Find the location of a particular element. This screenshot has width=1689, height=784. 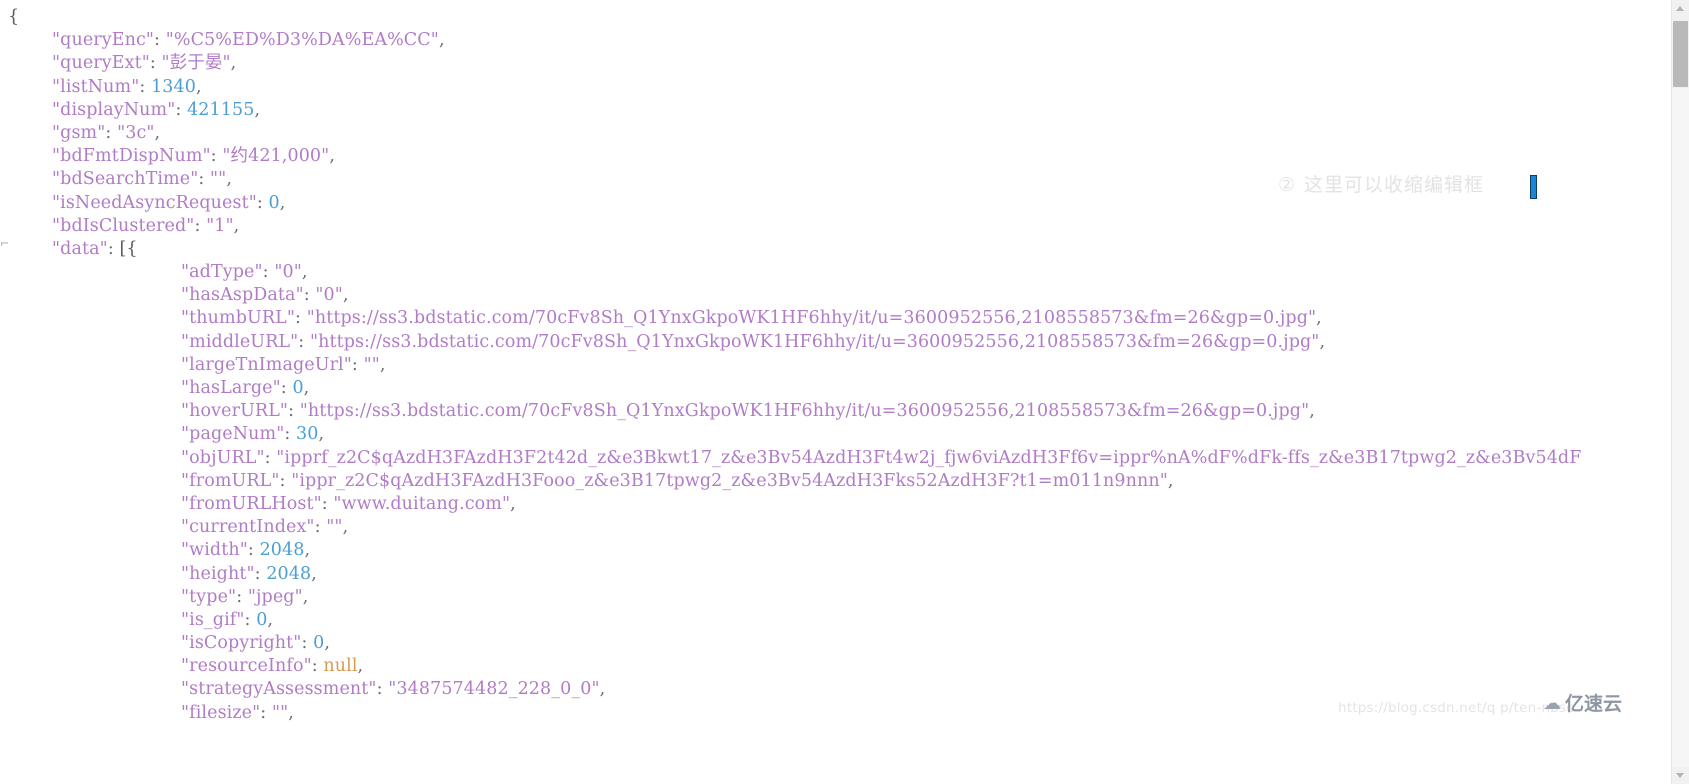

code-line: "queryEnc": "%C5%ED%D3%DA%EA%CC", is located at coordinates (844, 40).